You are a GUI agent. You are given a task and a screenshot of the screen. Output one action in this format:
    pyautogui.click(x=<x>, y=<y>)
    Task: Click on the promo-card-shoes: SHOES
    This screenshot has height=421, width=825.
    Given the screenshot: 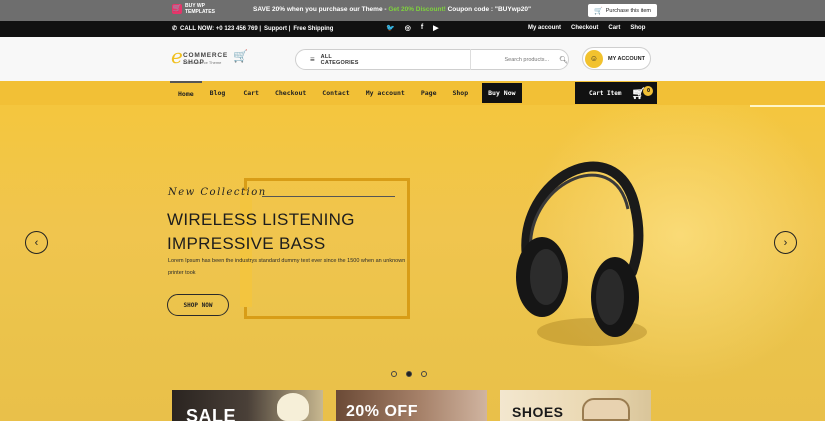 What is the action you would take?
    pyautogui.click(x=575, y=405)
    